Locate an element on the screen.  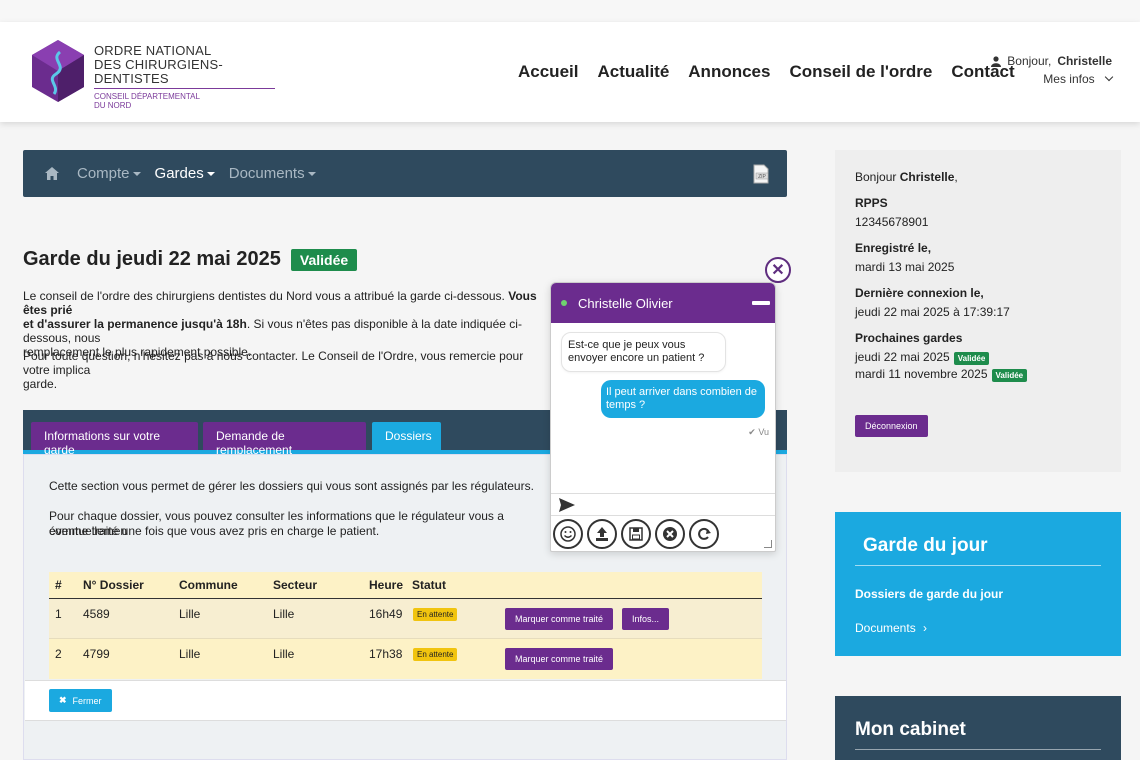
fermer-button: ✖ Fermer is located at coordinates (80, 700).